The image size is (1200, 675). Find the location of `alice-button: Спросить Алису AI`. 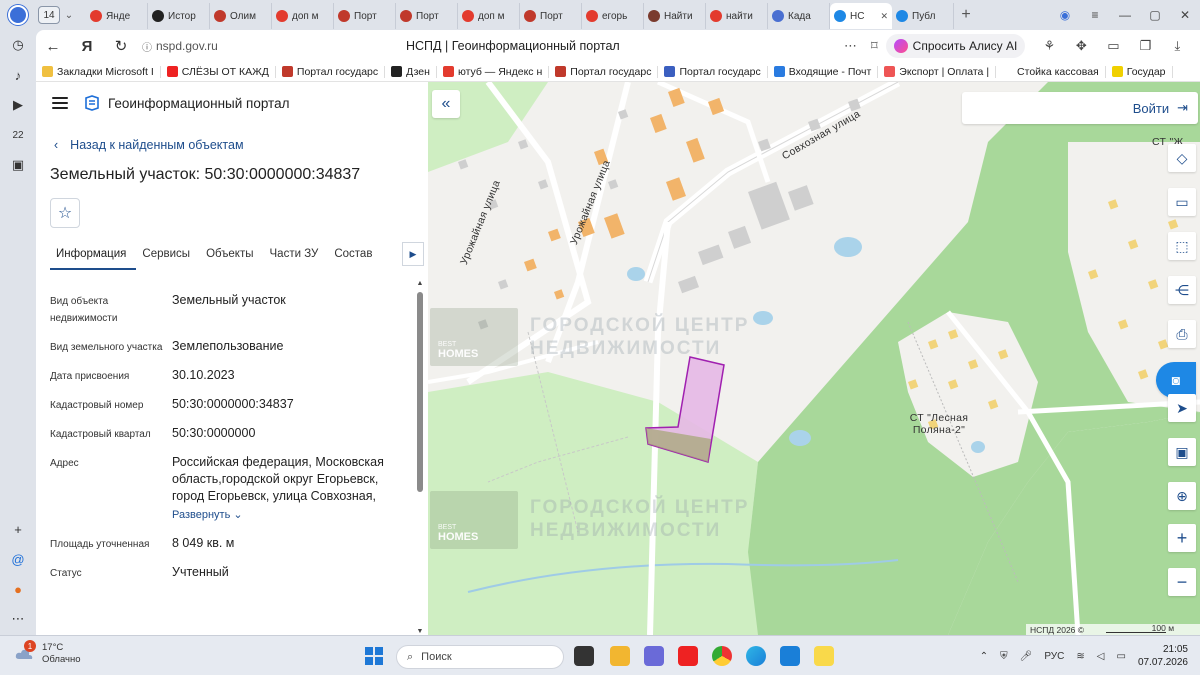

alice-button: Спросить Алису AI is located at coordinates (955, 46).